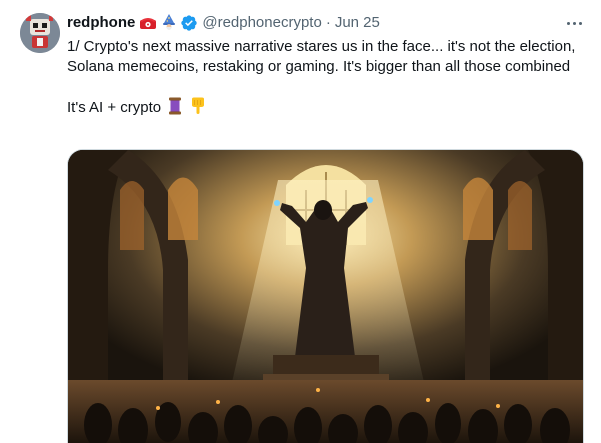  What do you see at coordinates (169, 23) in the screenshot?
I see `wizard-icon` at bounding box center [169, 23].